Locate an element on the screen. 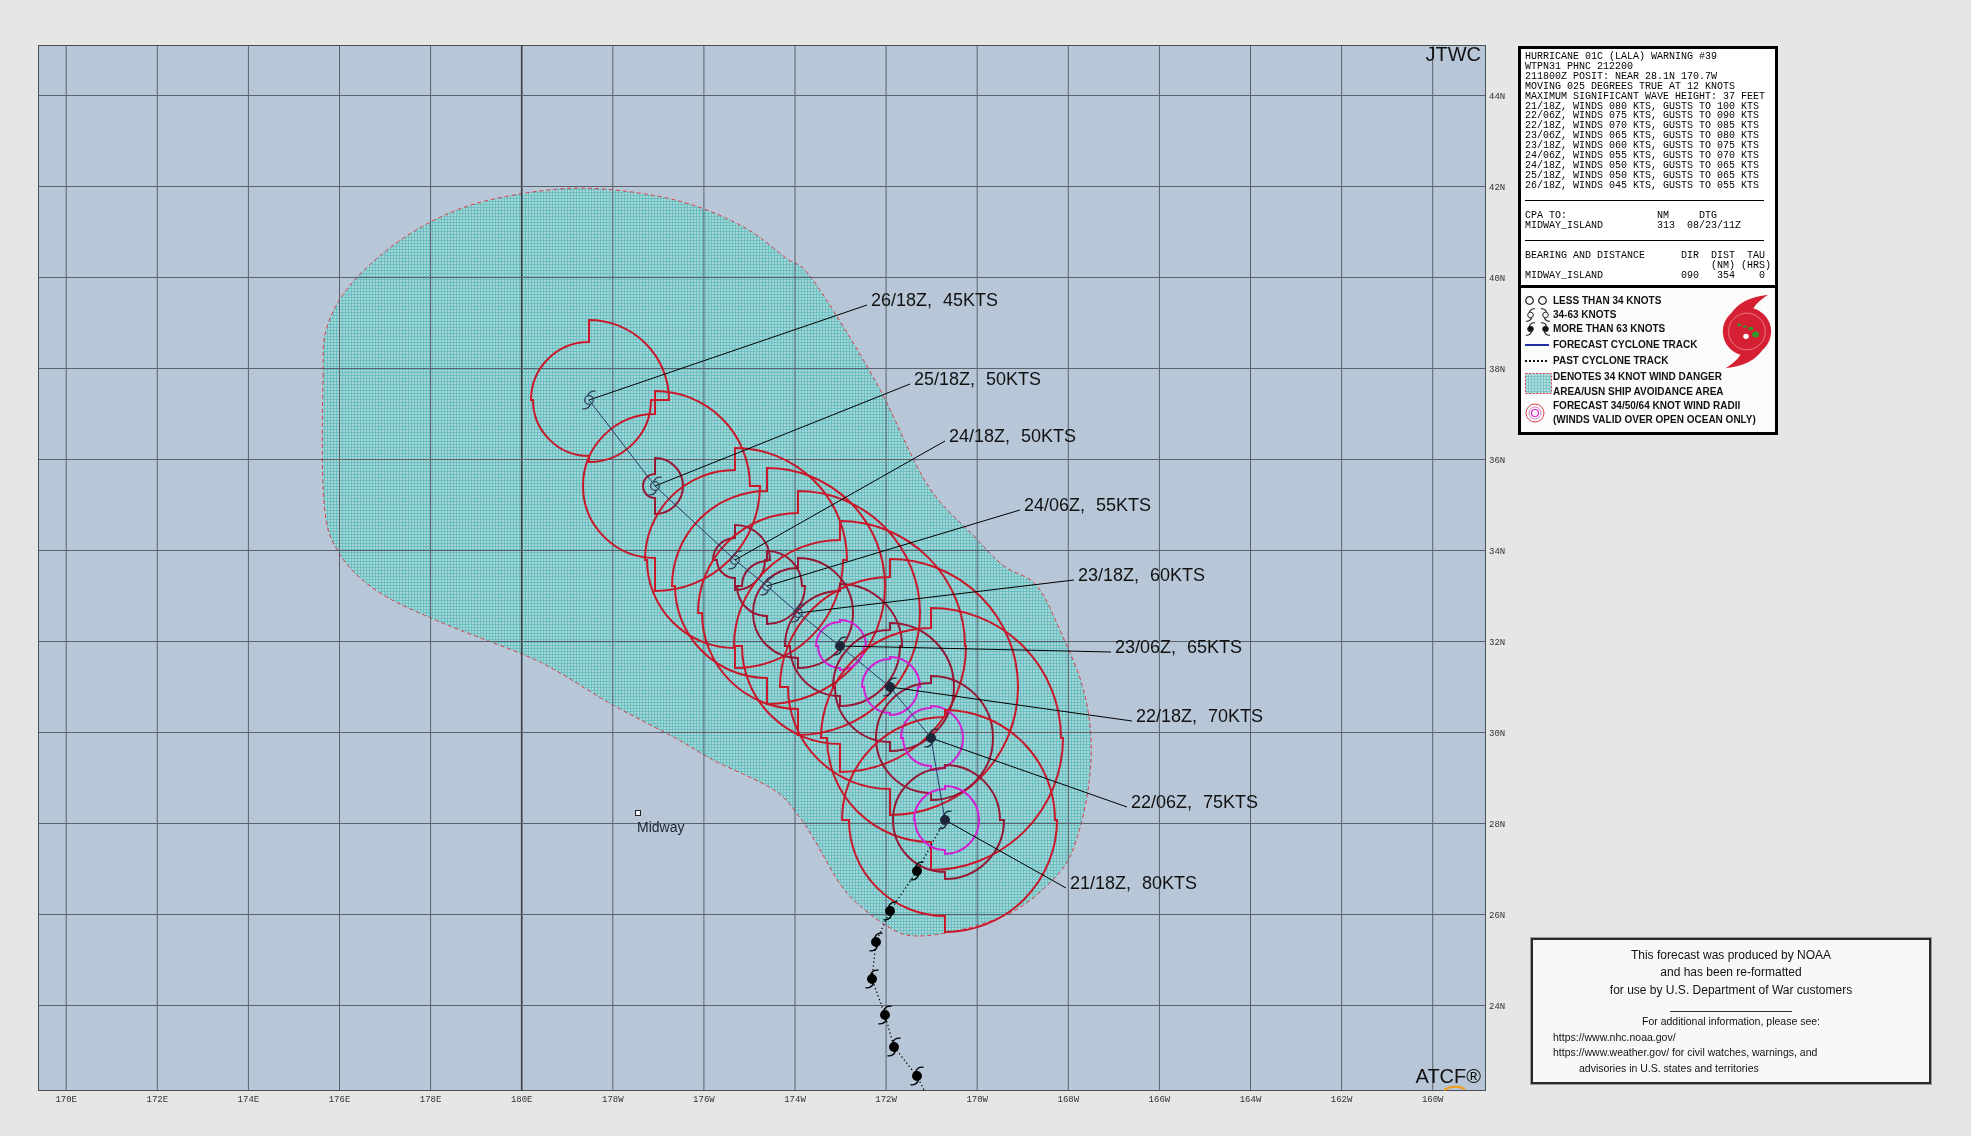 Image resolution: width=1971 pixels, height=1136 pixels. reference-text: https://www.weather.gov/ for civil watches, warnings, and advisories in U.S. states and territories is located at coordinates (1685, 1061).